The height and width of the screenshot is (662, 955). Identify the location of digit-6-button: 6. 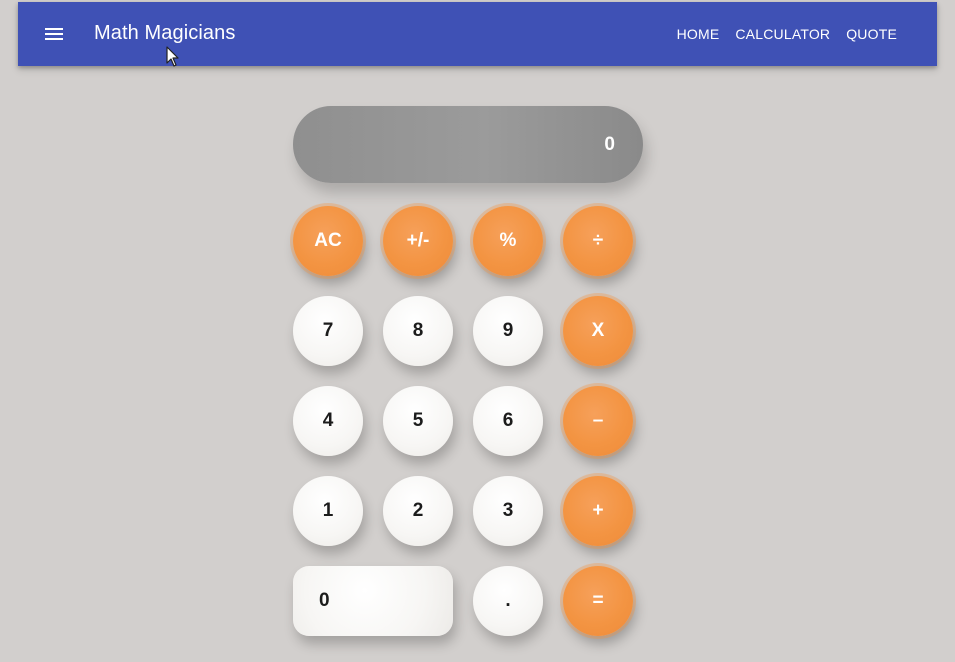
(508, 421).